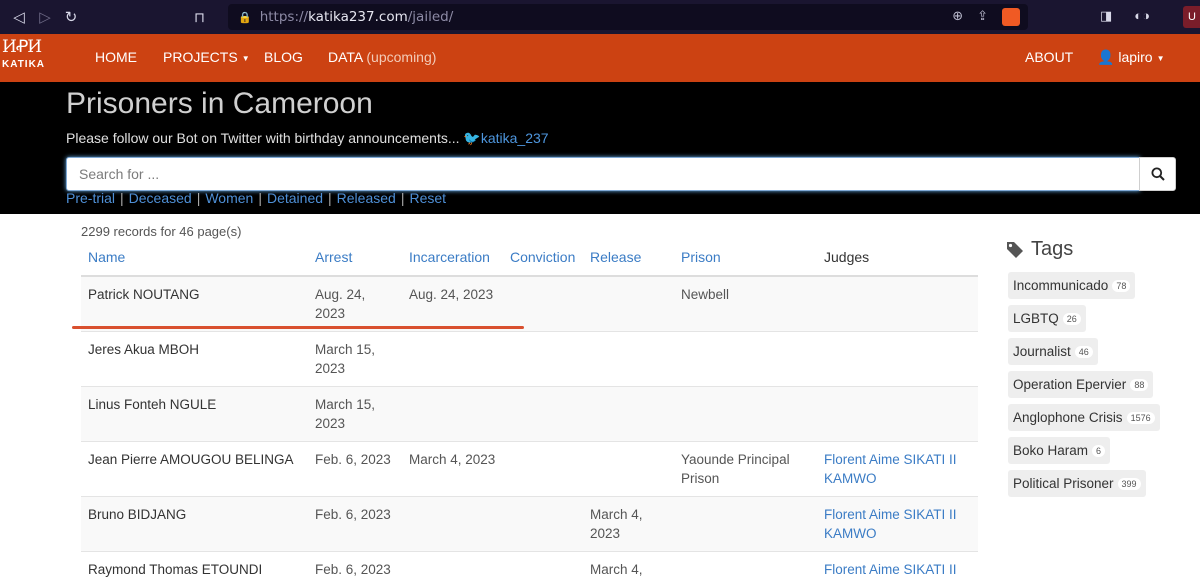 The height and width of the screenshot is (578, 1200). I want to click on highlight-underline, so click(298, 327).